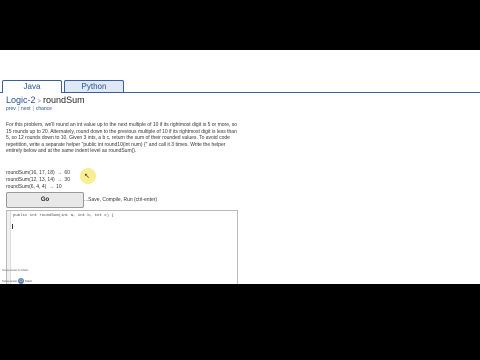 The width and height of the screenshot is (480, 360). What do you see at coordinates (64, 100) in the screenshot?
I see `page-title: roundSum` at bounding box center [64, 100].